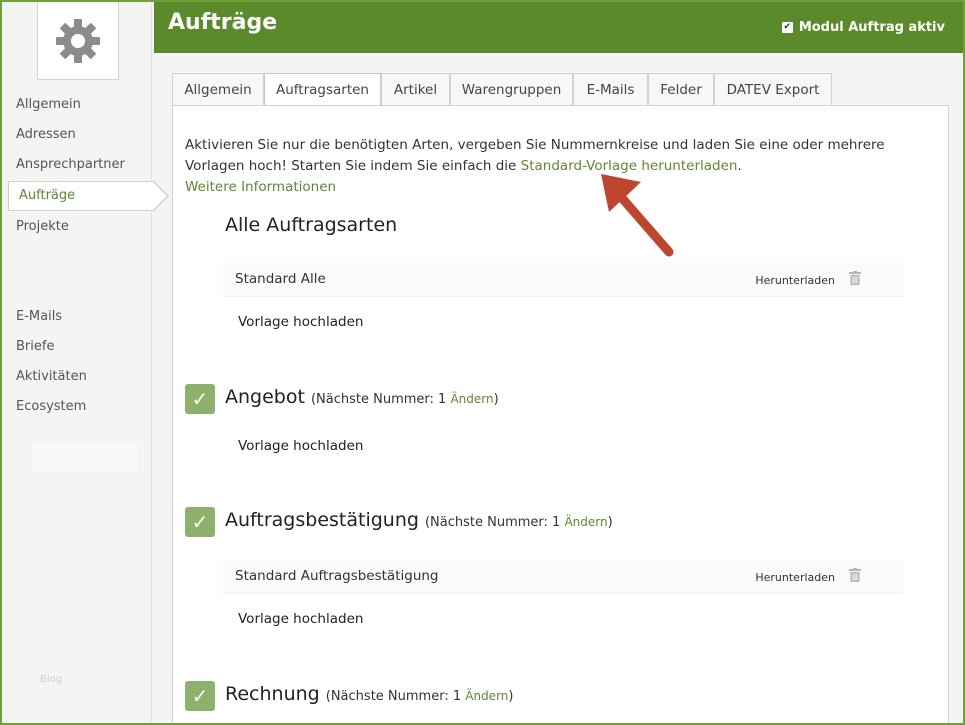  What do you see at coordinates (84, 457) in the screenshot?
I see `sidebar-placeholder` at bounding box center [84, 457].